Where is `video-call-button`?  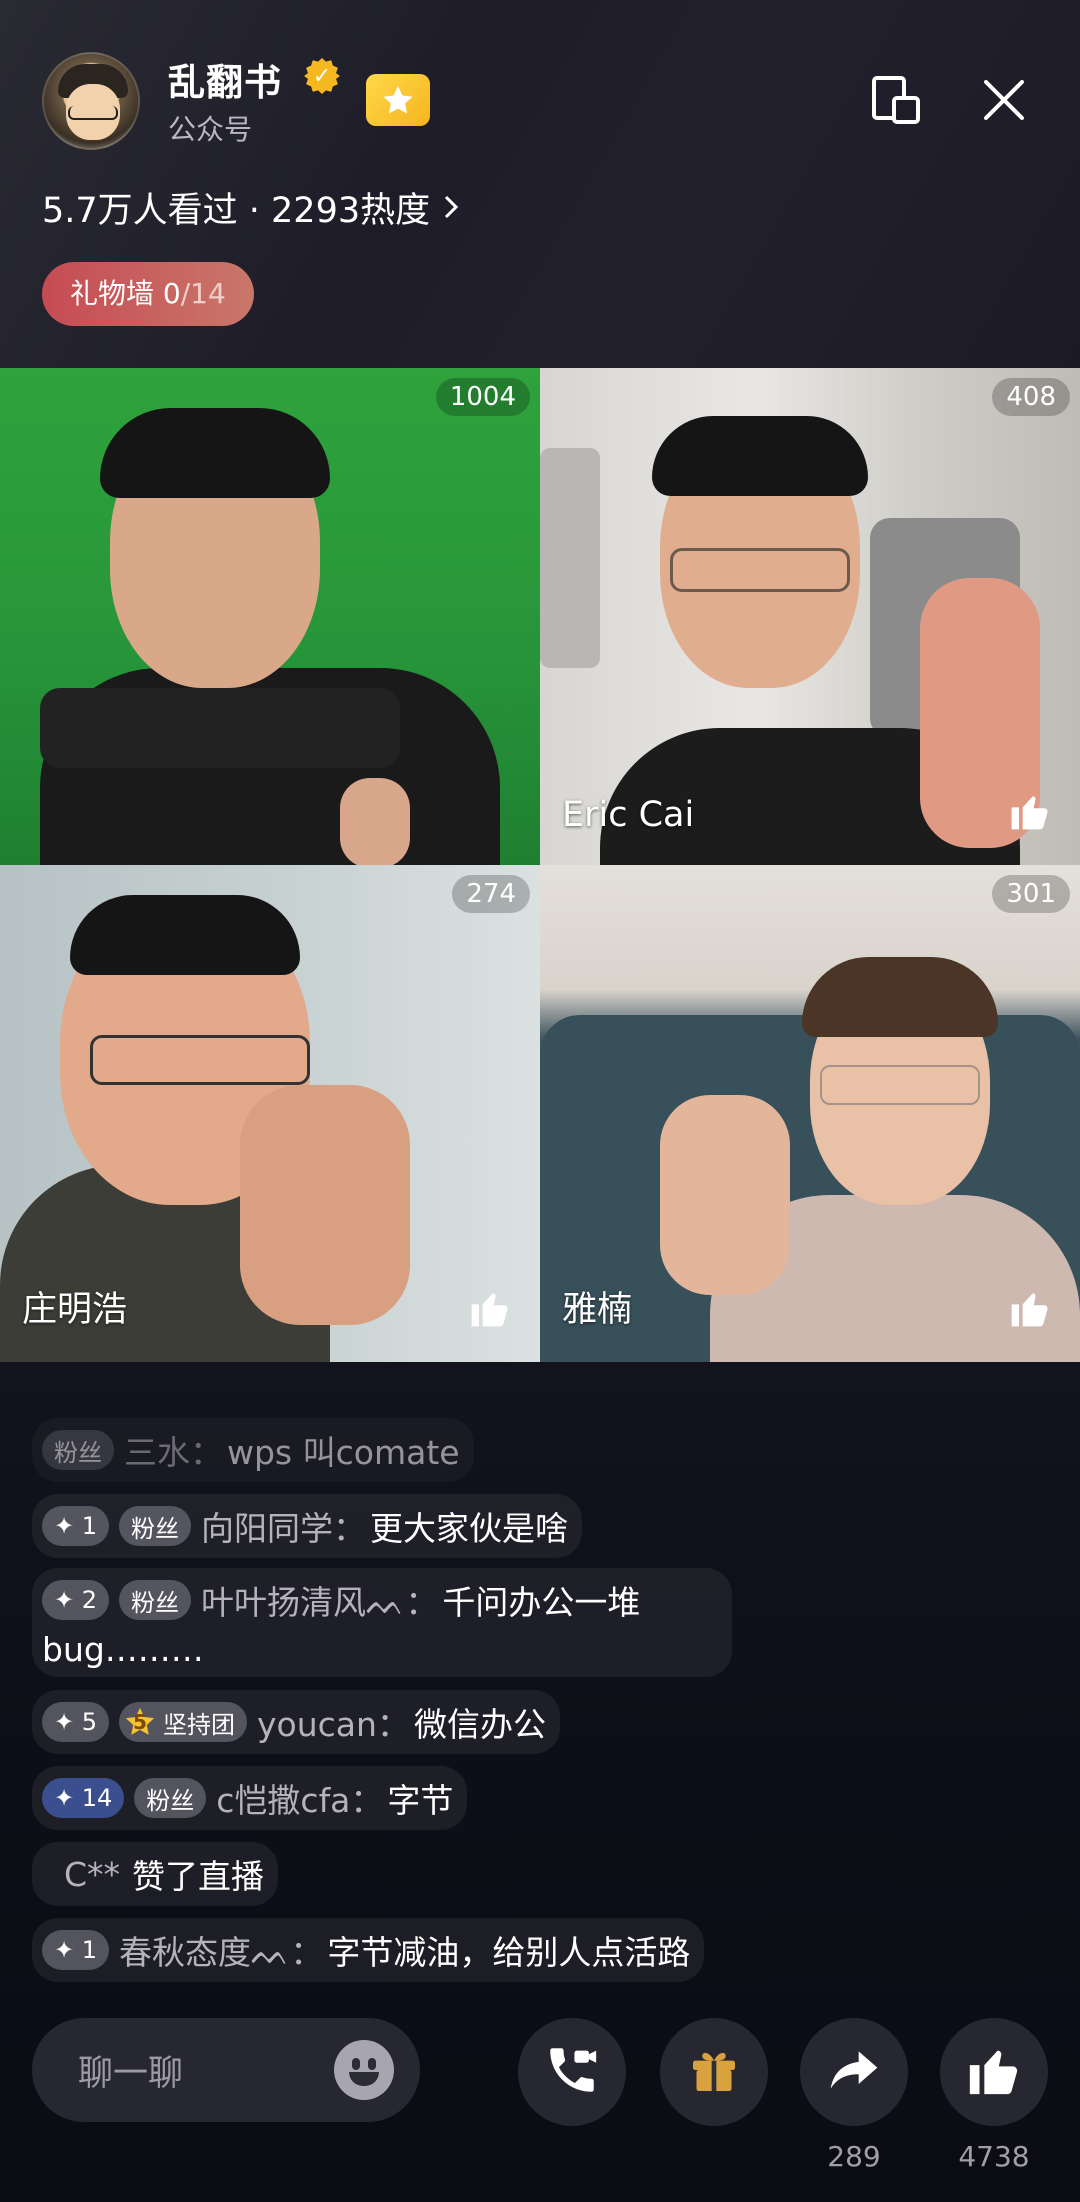
video-call-button is located at coordinates (572, 2072).